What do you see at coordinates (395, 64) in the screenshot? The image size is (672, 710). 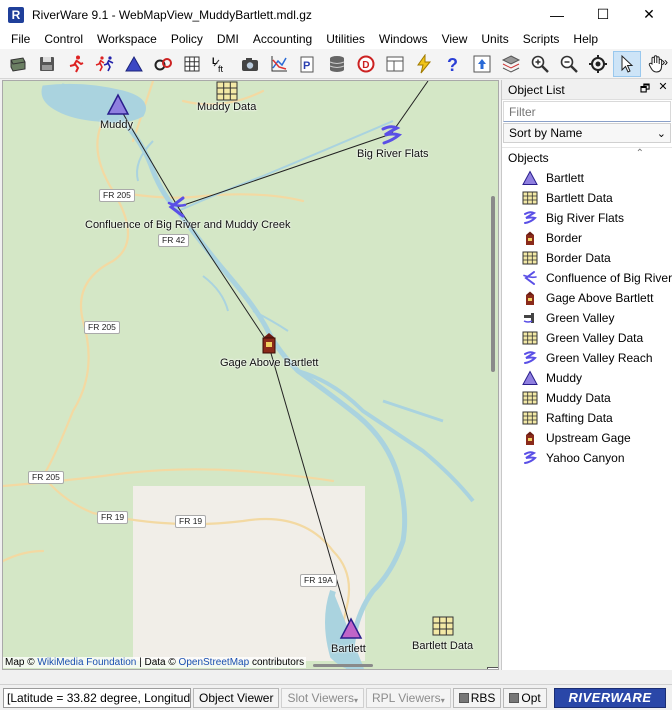 I see `layout-icon` at bounding box center [395, 64].